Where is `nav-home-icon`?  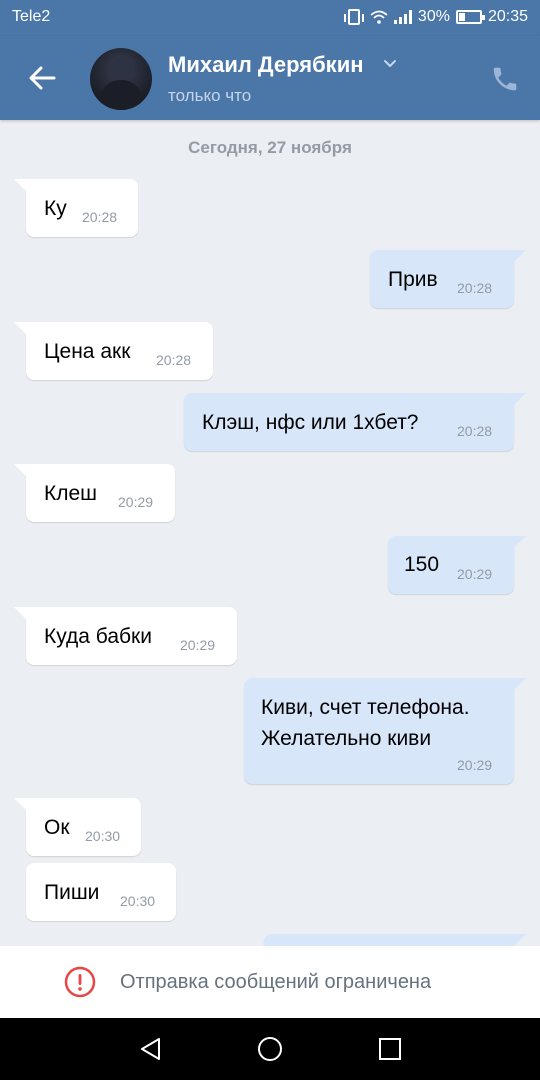 nav-home-icon is located at coordinates (270, 1049).